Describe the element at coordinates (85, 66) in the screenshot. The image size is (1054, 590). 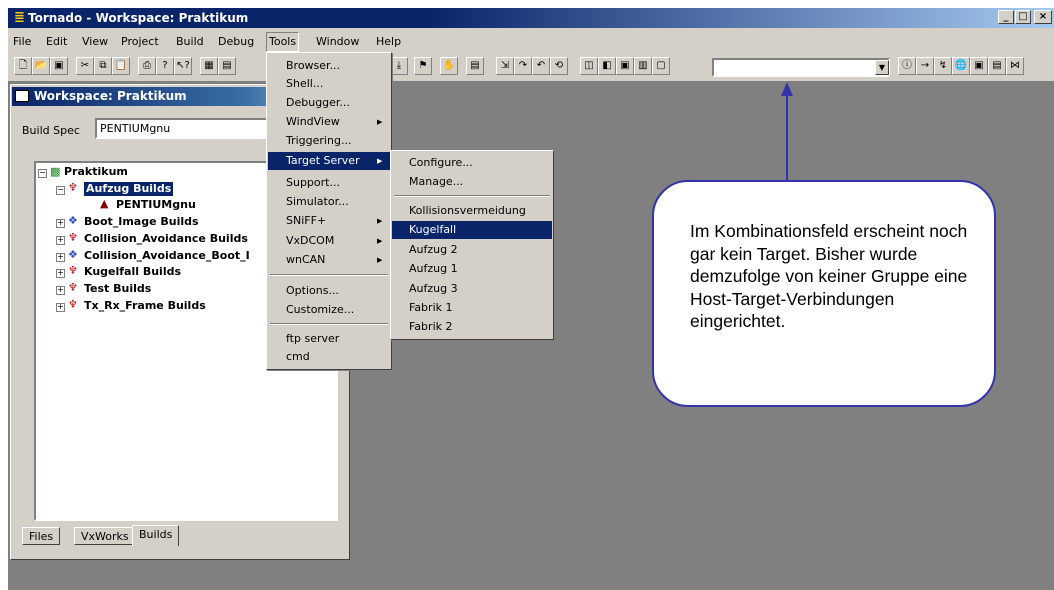
I see `cut-icon: ✂` at that location.